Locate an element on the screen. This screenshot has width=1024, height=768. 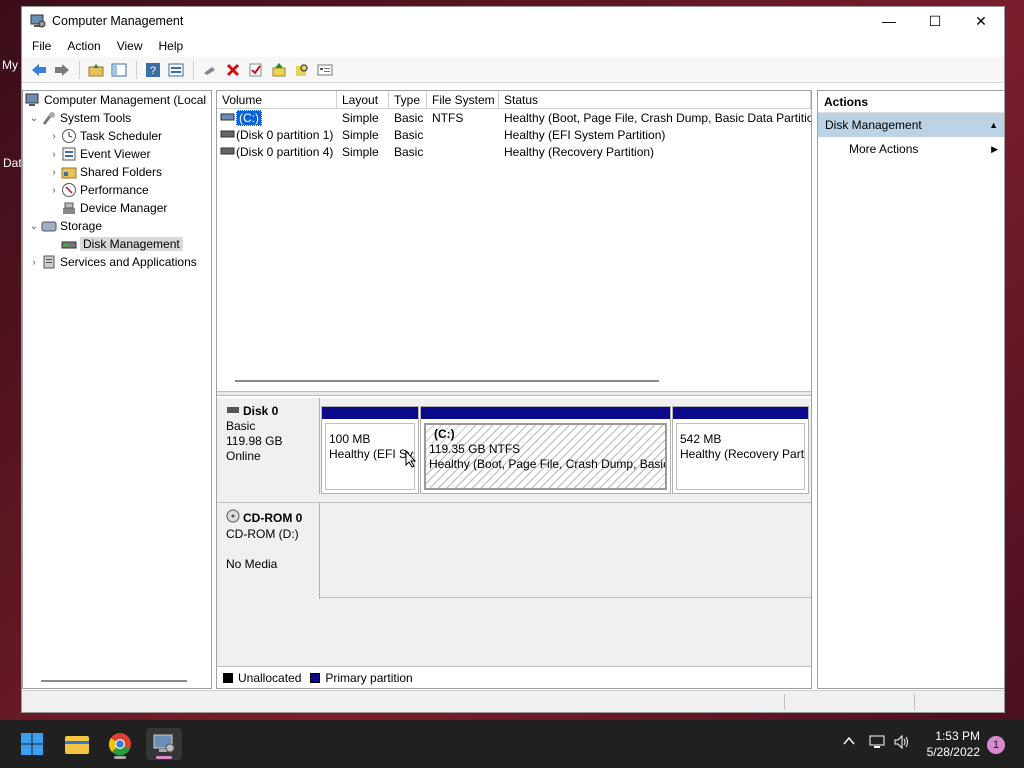
export-list-icon is located at coordinates (279, 70).